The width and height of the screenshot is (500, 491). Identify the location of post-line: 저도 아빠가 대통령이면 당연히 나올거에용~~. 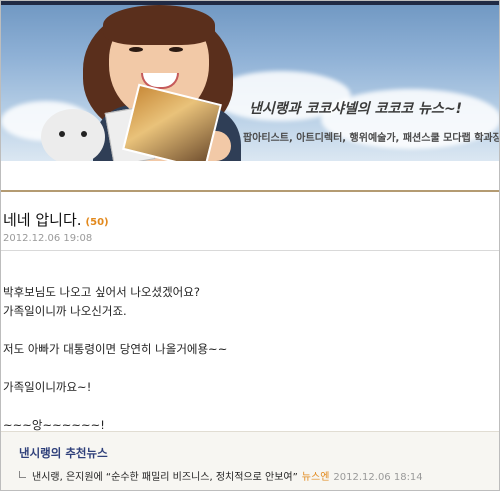
(115, 349).